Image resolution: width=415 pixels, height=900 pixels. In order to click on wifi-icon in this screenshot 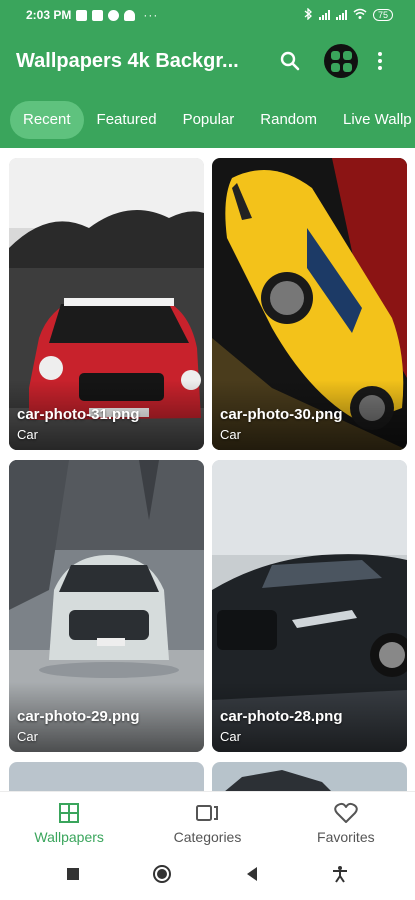, I will do `click(360, 15)`.